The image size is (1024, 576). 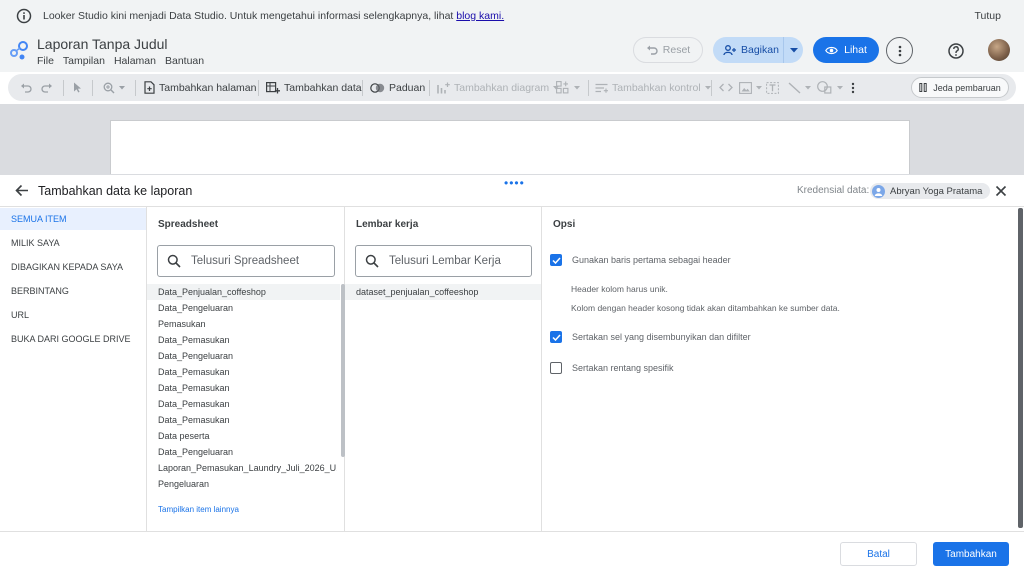 I want to click on redo-button, so click(x=47, y=87).